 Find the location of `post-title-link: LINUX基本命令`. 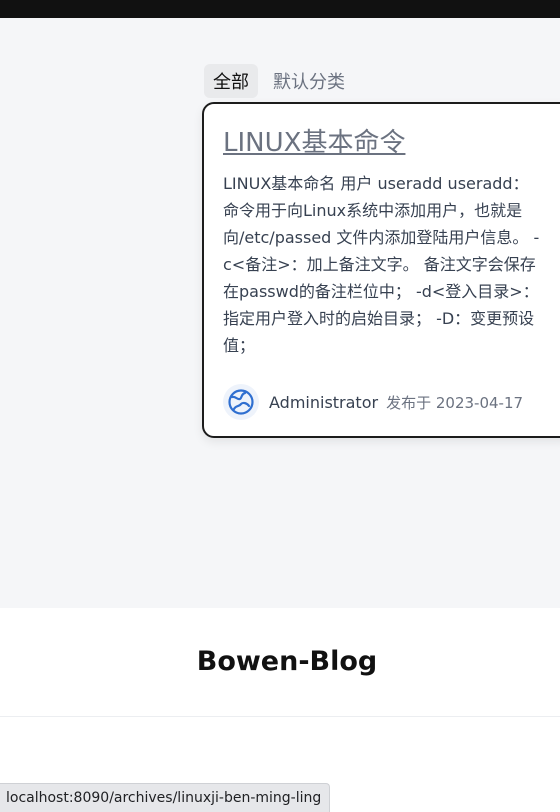

post-title-link: LINUX基本命令 is located at coordinates (314, 140).